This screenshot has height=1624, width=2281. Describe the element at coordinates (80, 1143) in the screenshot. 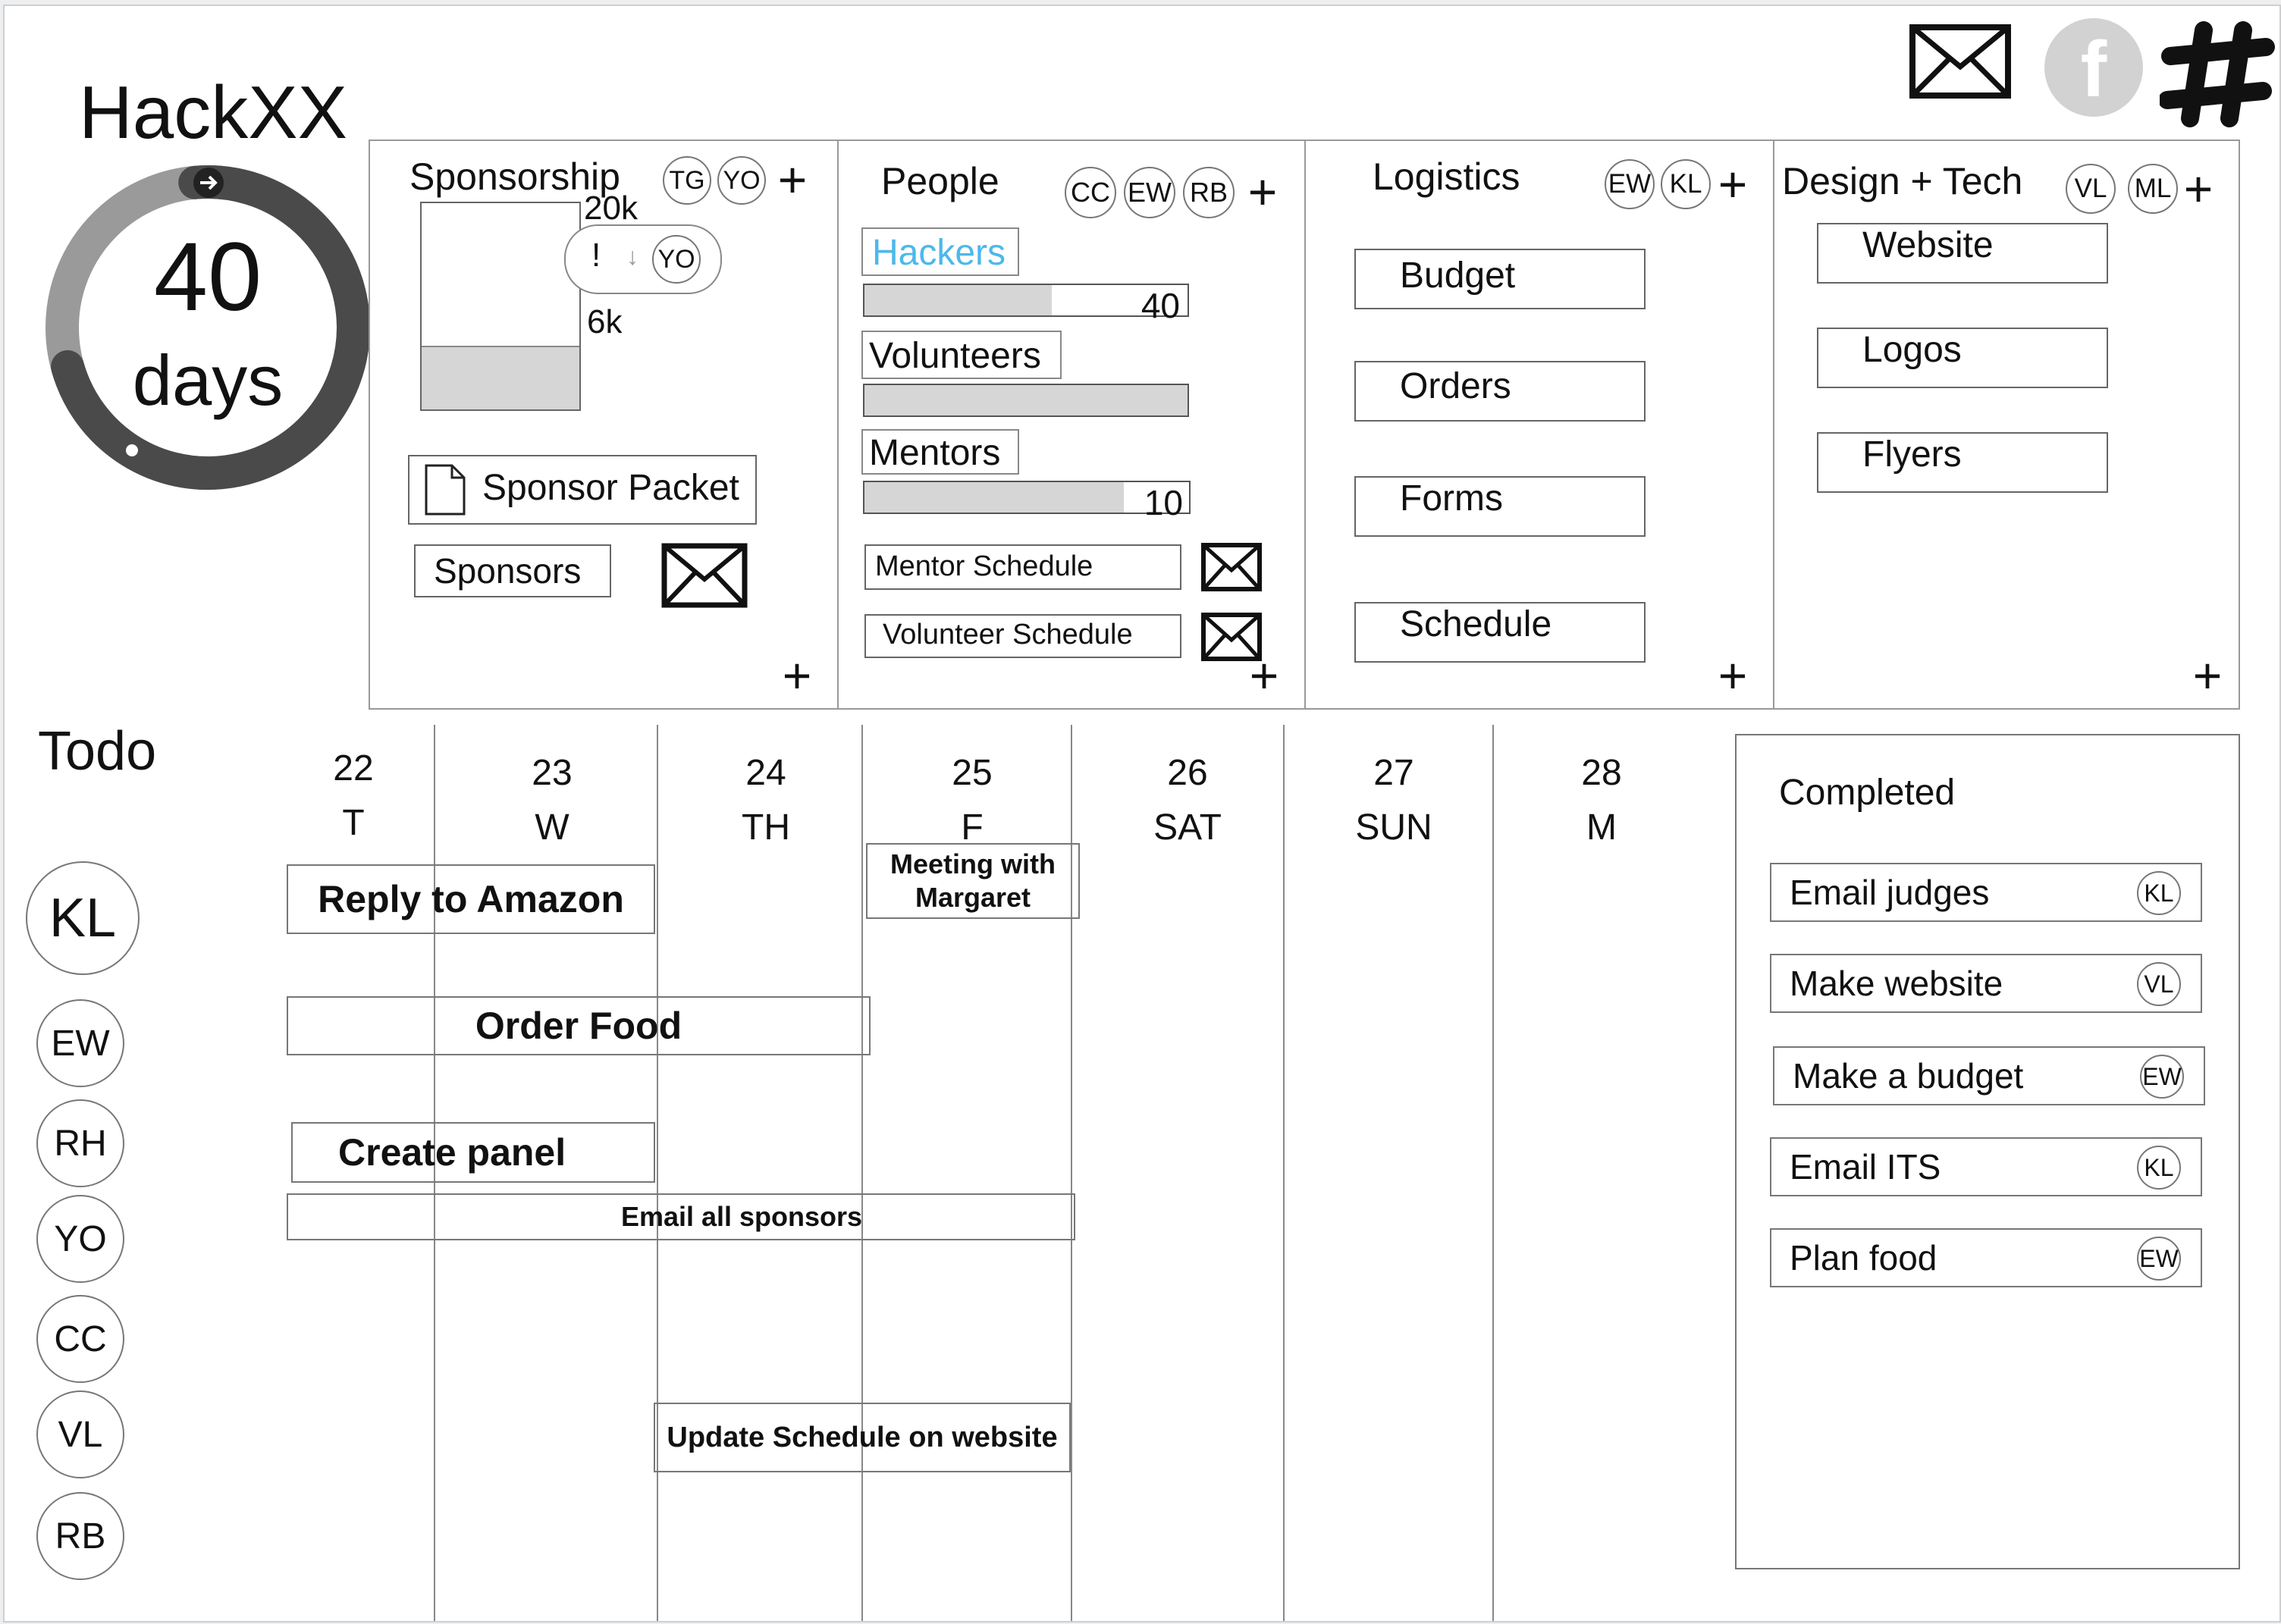

I see `member-avatar: RH` at that location.